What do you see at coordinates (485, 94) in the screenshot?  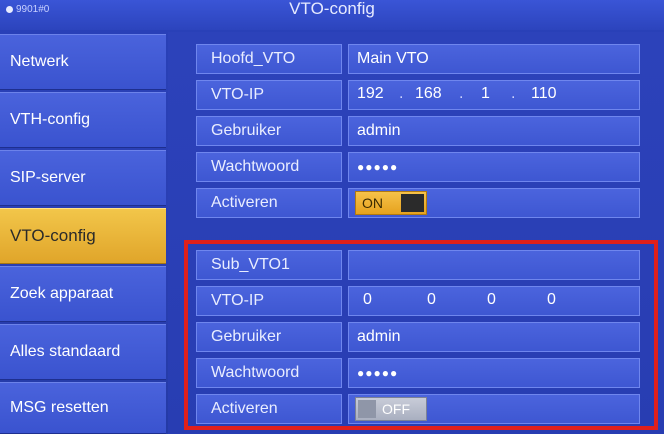 I see `ip-octet-3: 1` at bounding box center [485, 94].